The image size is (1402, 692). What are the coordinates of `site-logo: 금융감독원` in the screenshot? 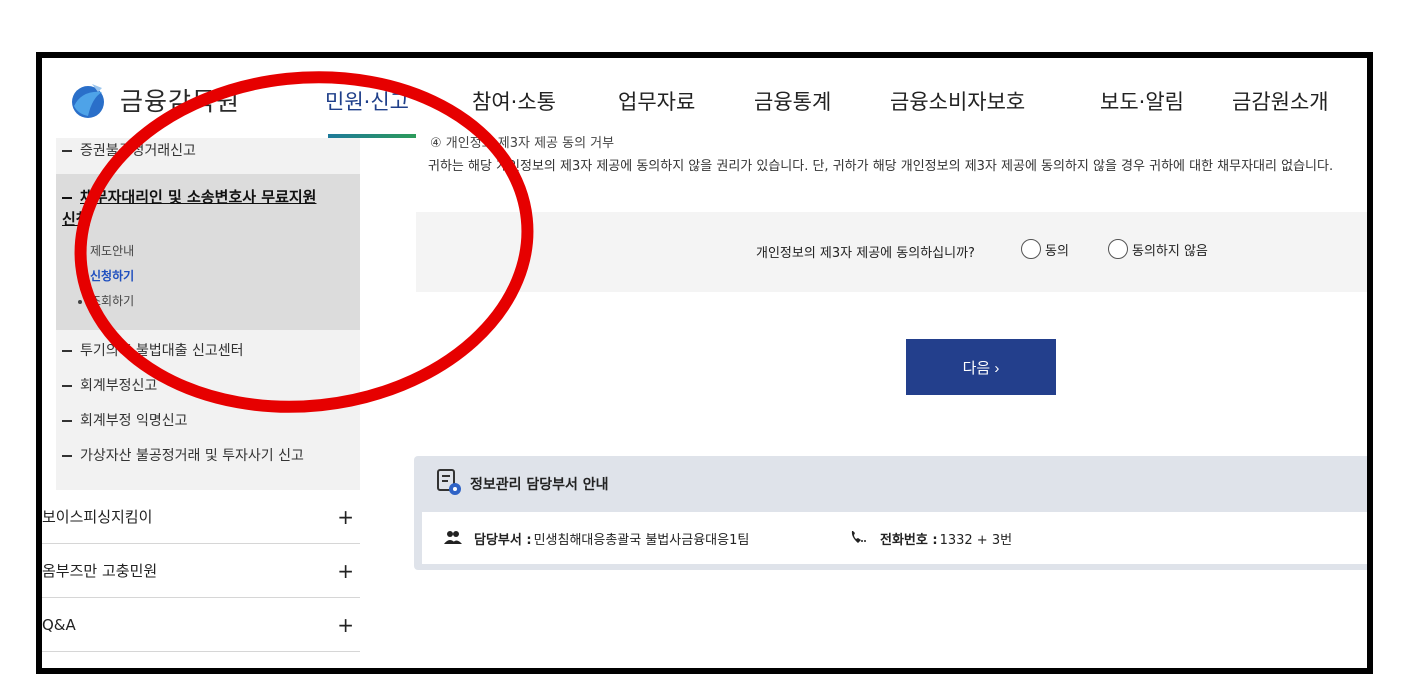 It's located at (154, 100).